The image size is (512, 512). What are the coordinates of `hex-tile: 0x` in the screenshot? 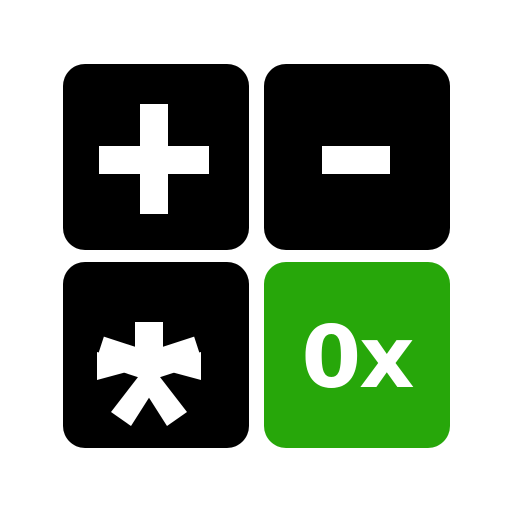 It's located at (357, 355).